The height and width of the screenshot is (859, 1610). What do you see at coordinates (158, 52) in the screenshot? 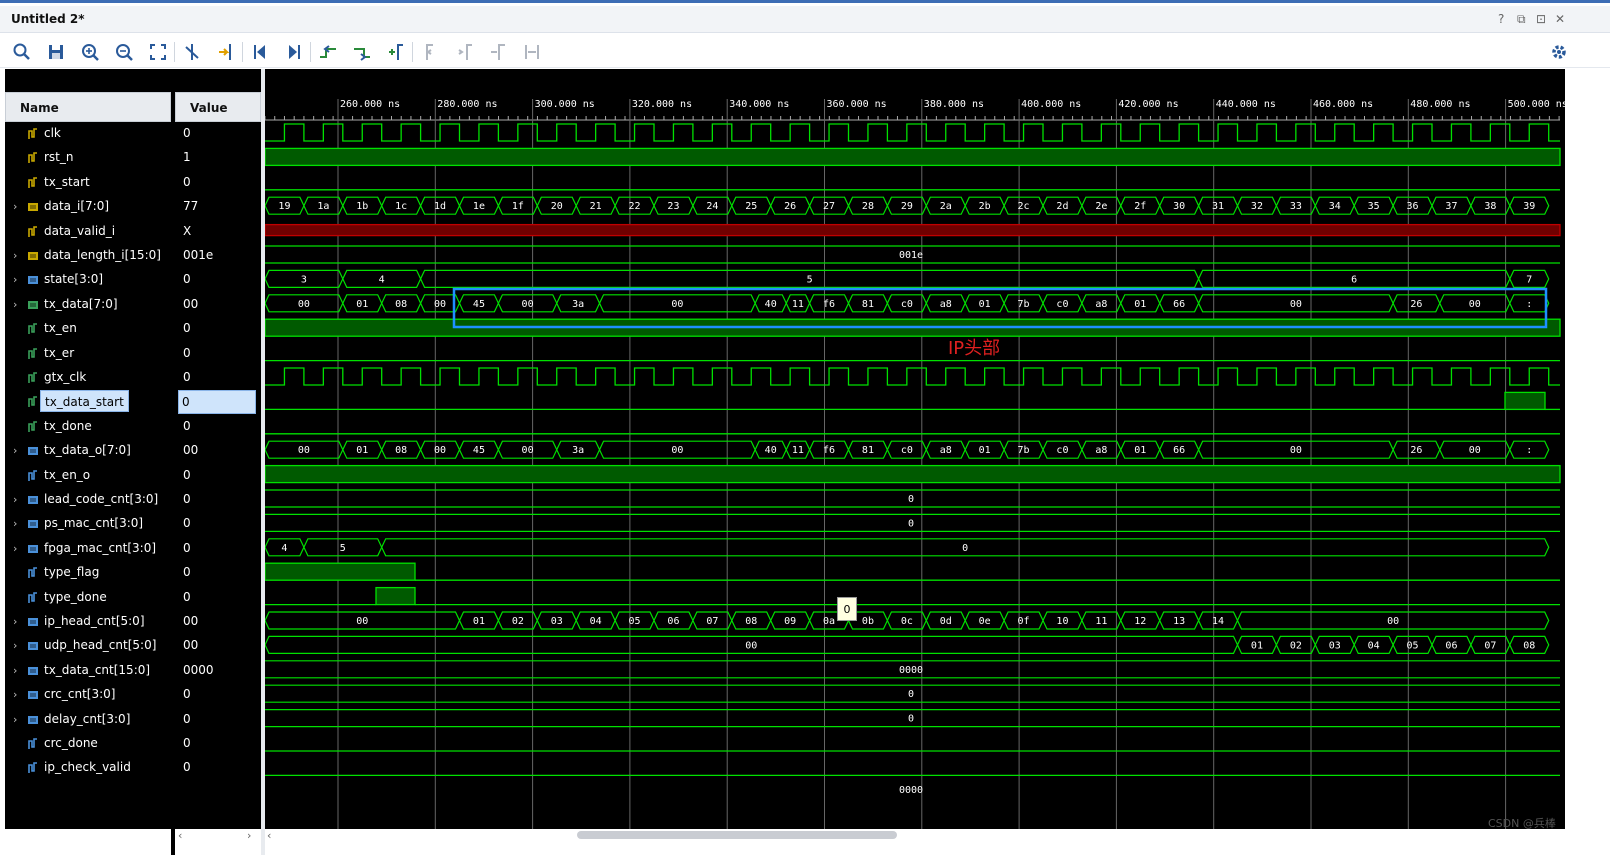
I see `zoom-fit-icon` at bounding box center [158, 52].